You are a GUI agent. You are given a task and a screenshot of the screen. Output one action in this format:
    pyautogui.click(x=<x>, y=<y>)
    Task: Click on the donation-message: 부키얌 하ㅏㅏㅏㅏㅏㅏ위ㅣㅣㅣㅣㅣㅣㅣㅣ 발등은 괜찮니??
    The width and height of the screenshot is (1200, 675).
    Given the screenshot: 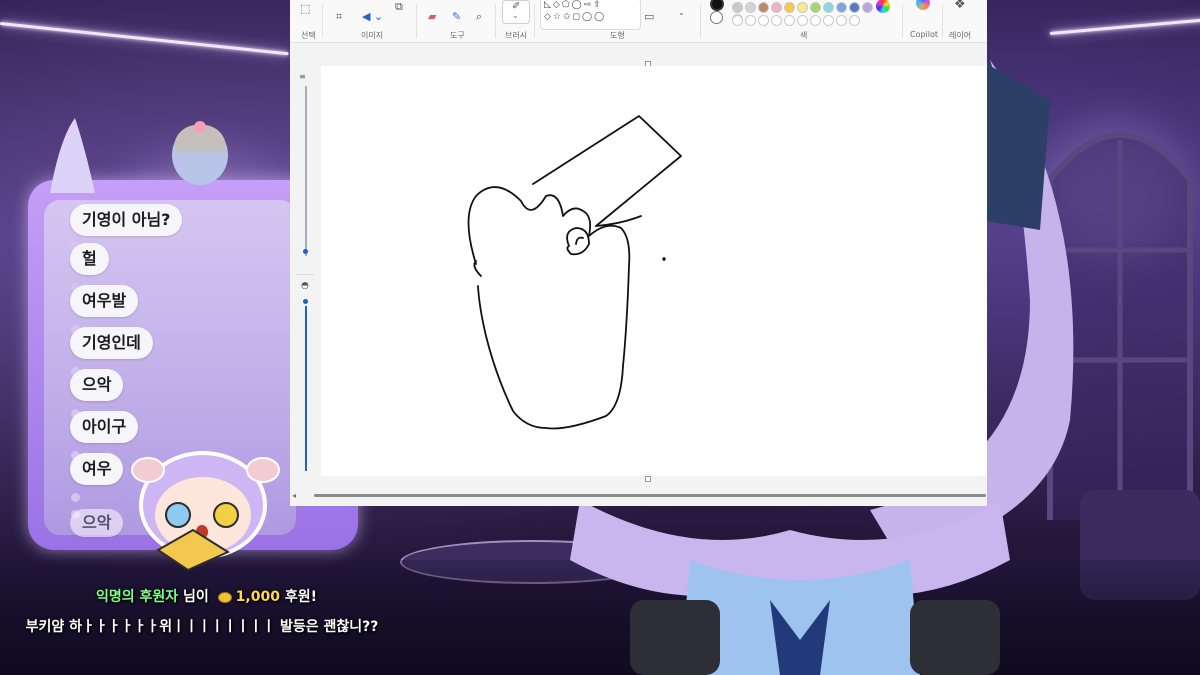 What is the action you would take?
    pyautogui.click(x=202, y=627)
    